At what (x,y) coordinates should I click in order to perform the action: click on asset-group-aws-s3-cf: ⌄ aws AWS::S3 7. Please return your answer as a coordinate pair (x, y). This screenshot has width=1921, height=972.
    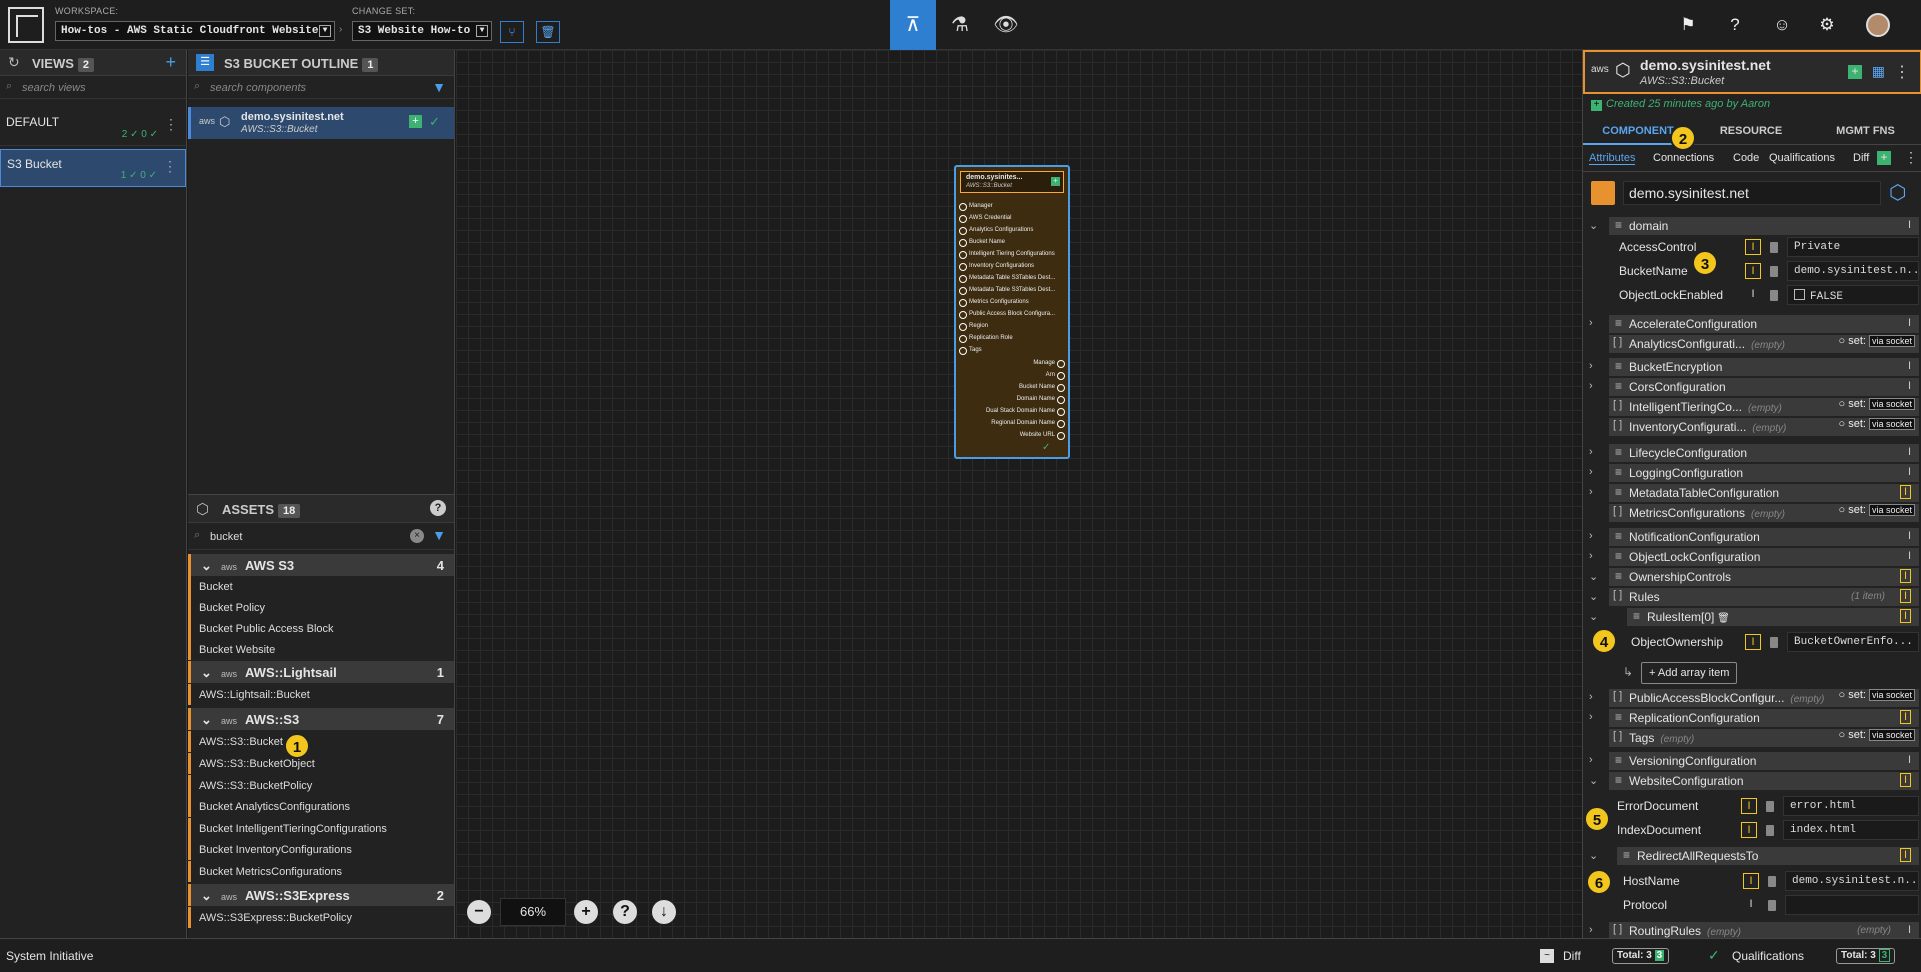
    Looking at the image, I should click on (321, 719).